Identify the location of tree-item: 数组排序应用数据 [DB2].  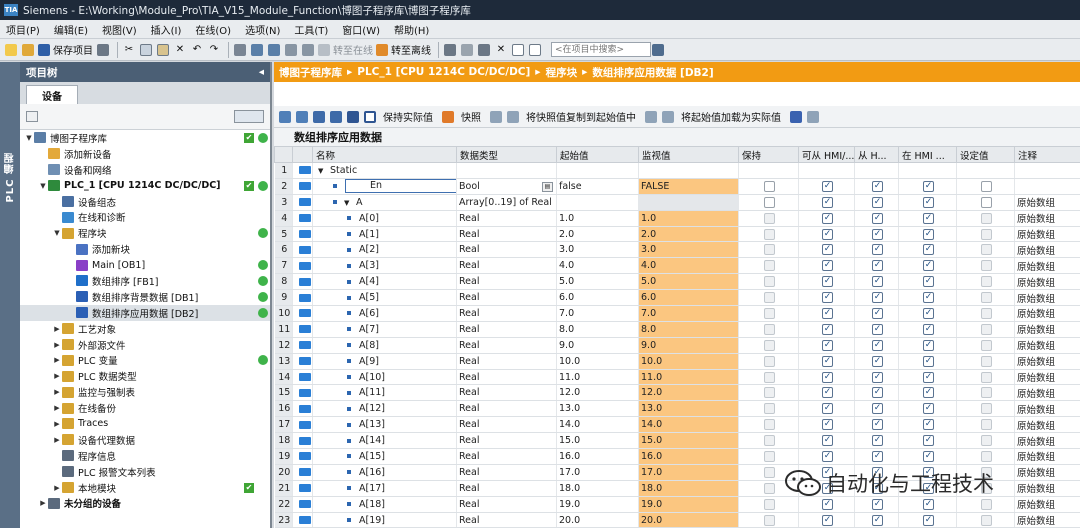
(145, 312).